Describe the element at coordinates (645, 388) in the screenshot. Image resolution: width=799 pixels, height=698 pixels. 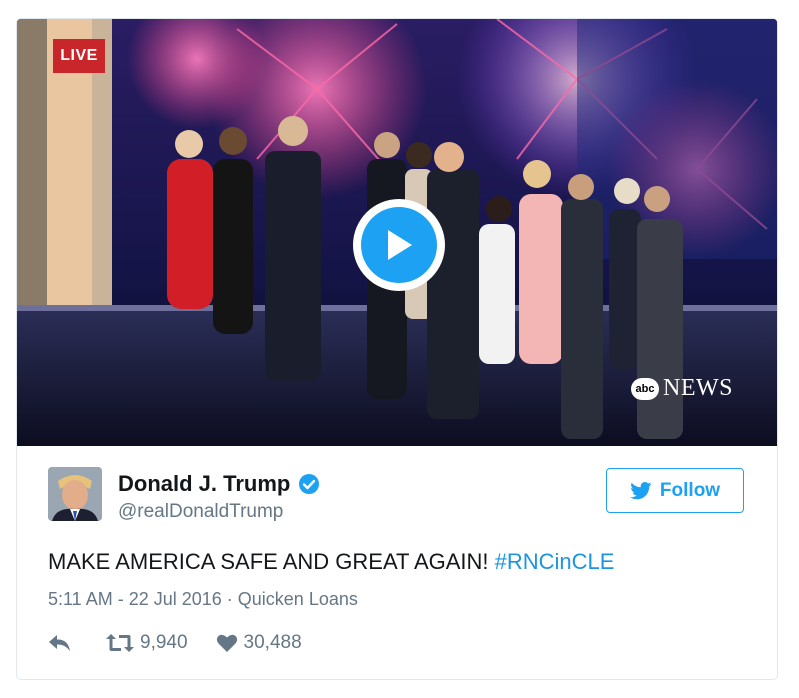
I see `abc-logo-mark: abc` at that location.